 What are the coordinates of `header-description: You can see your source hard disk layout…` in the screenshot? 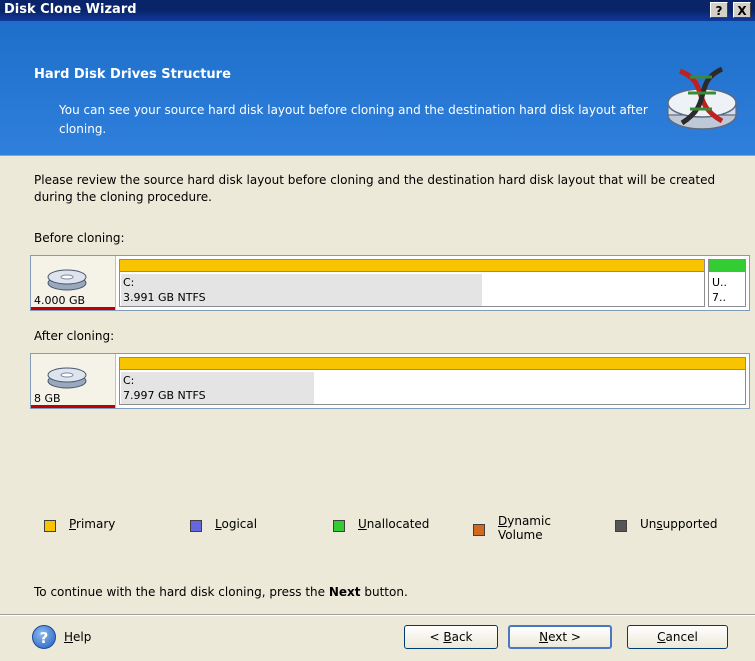 It's located at (353, 119).